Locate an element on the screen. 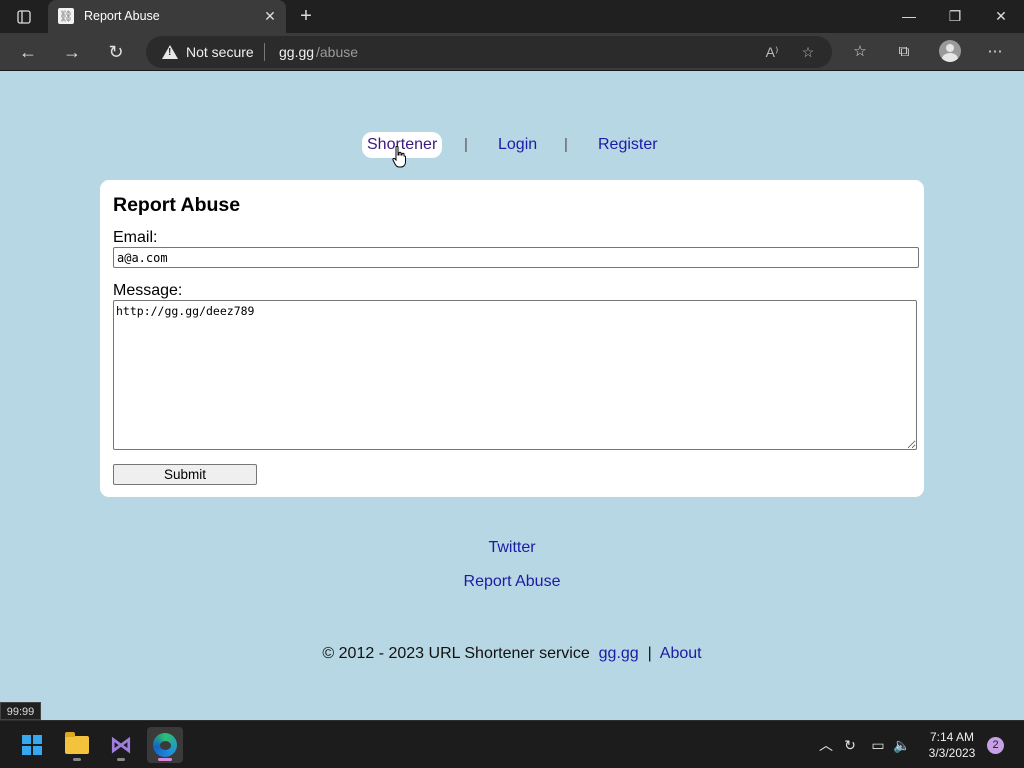 The width and height of the screenshot is (1024, 768). new-tab-icon: + is located at coordinates (306, 16).